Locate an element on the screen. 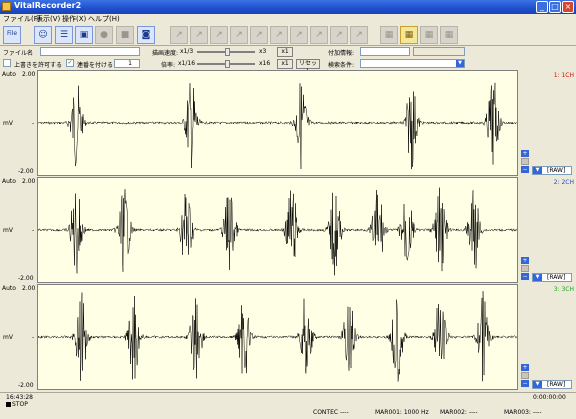 Image resolution: width=576 pixels, height=419 pixels. menu-operate: 操作(X) is located at coordinates (74, 19).